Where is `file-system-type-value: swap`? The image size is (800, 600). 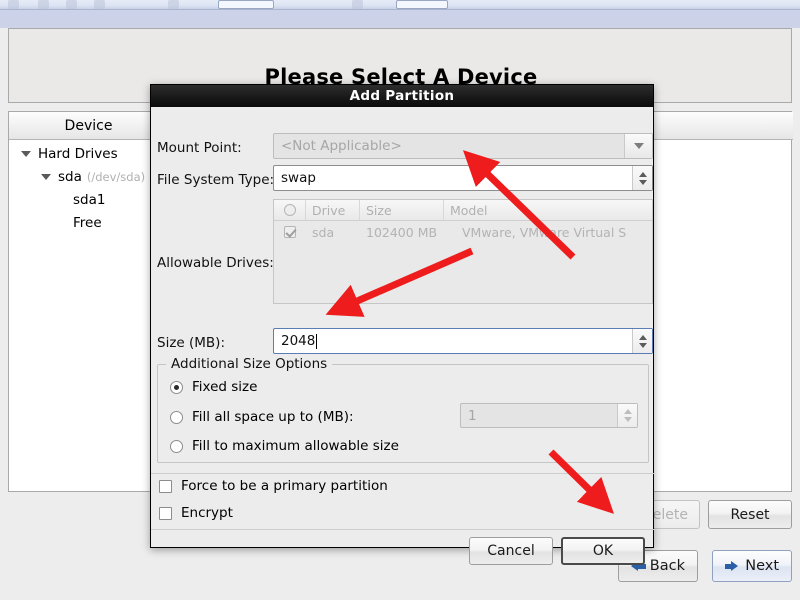 file-system-type-value: swap is located at coordinates (298, 178).